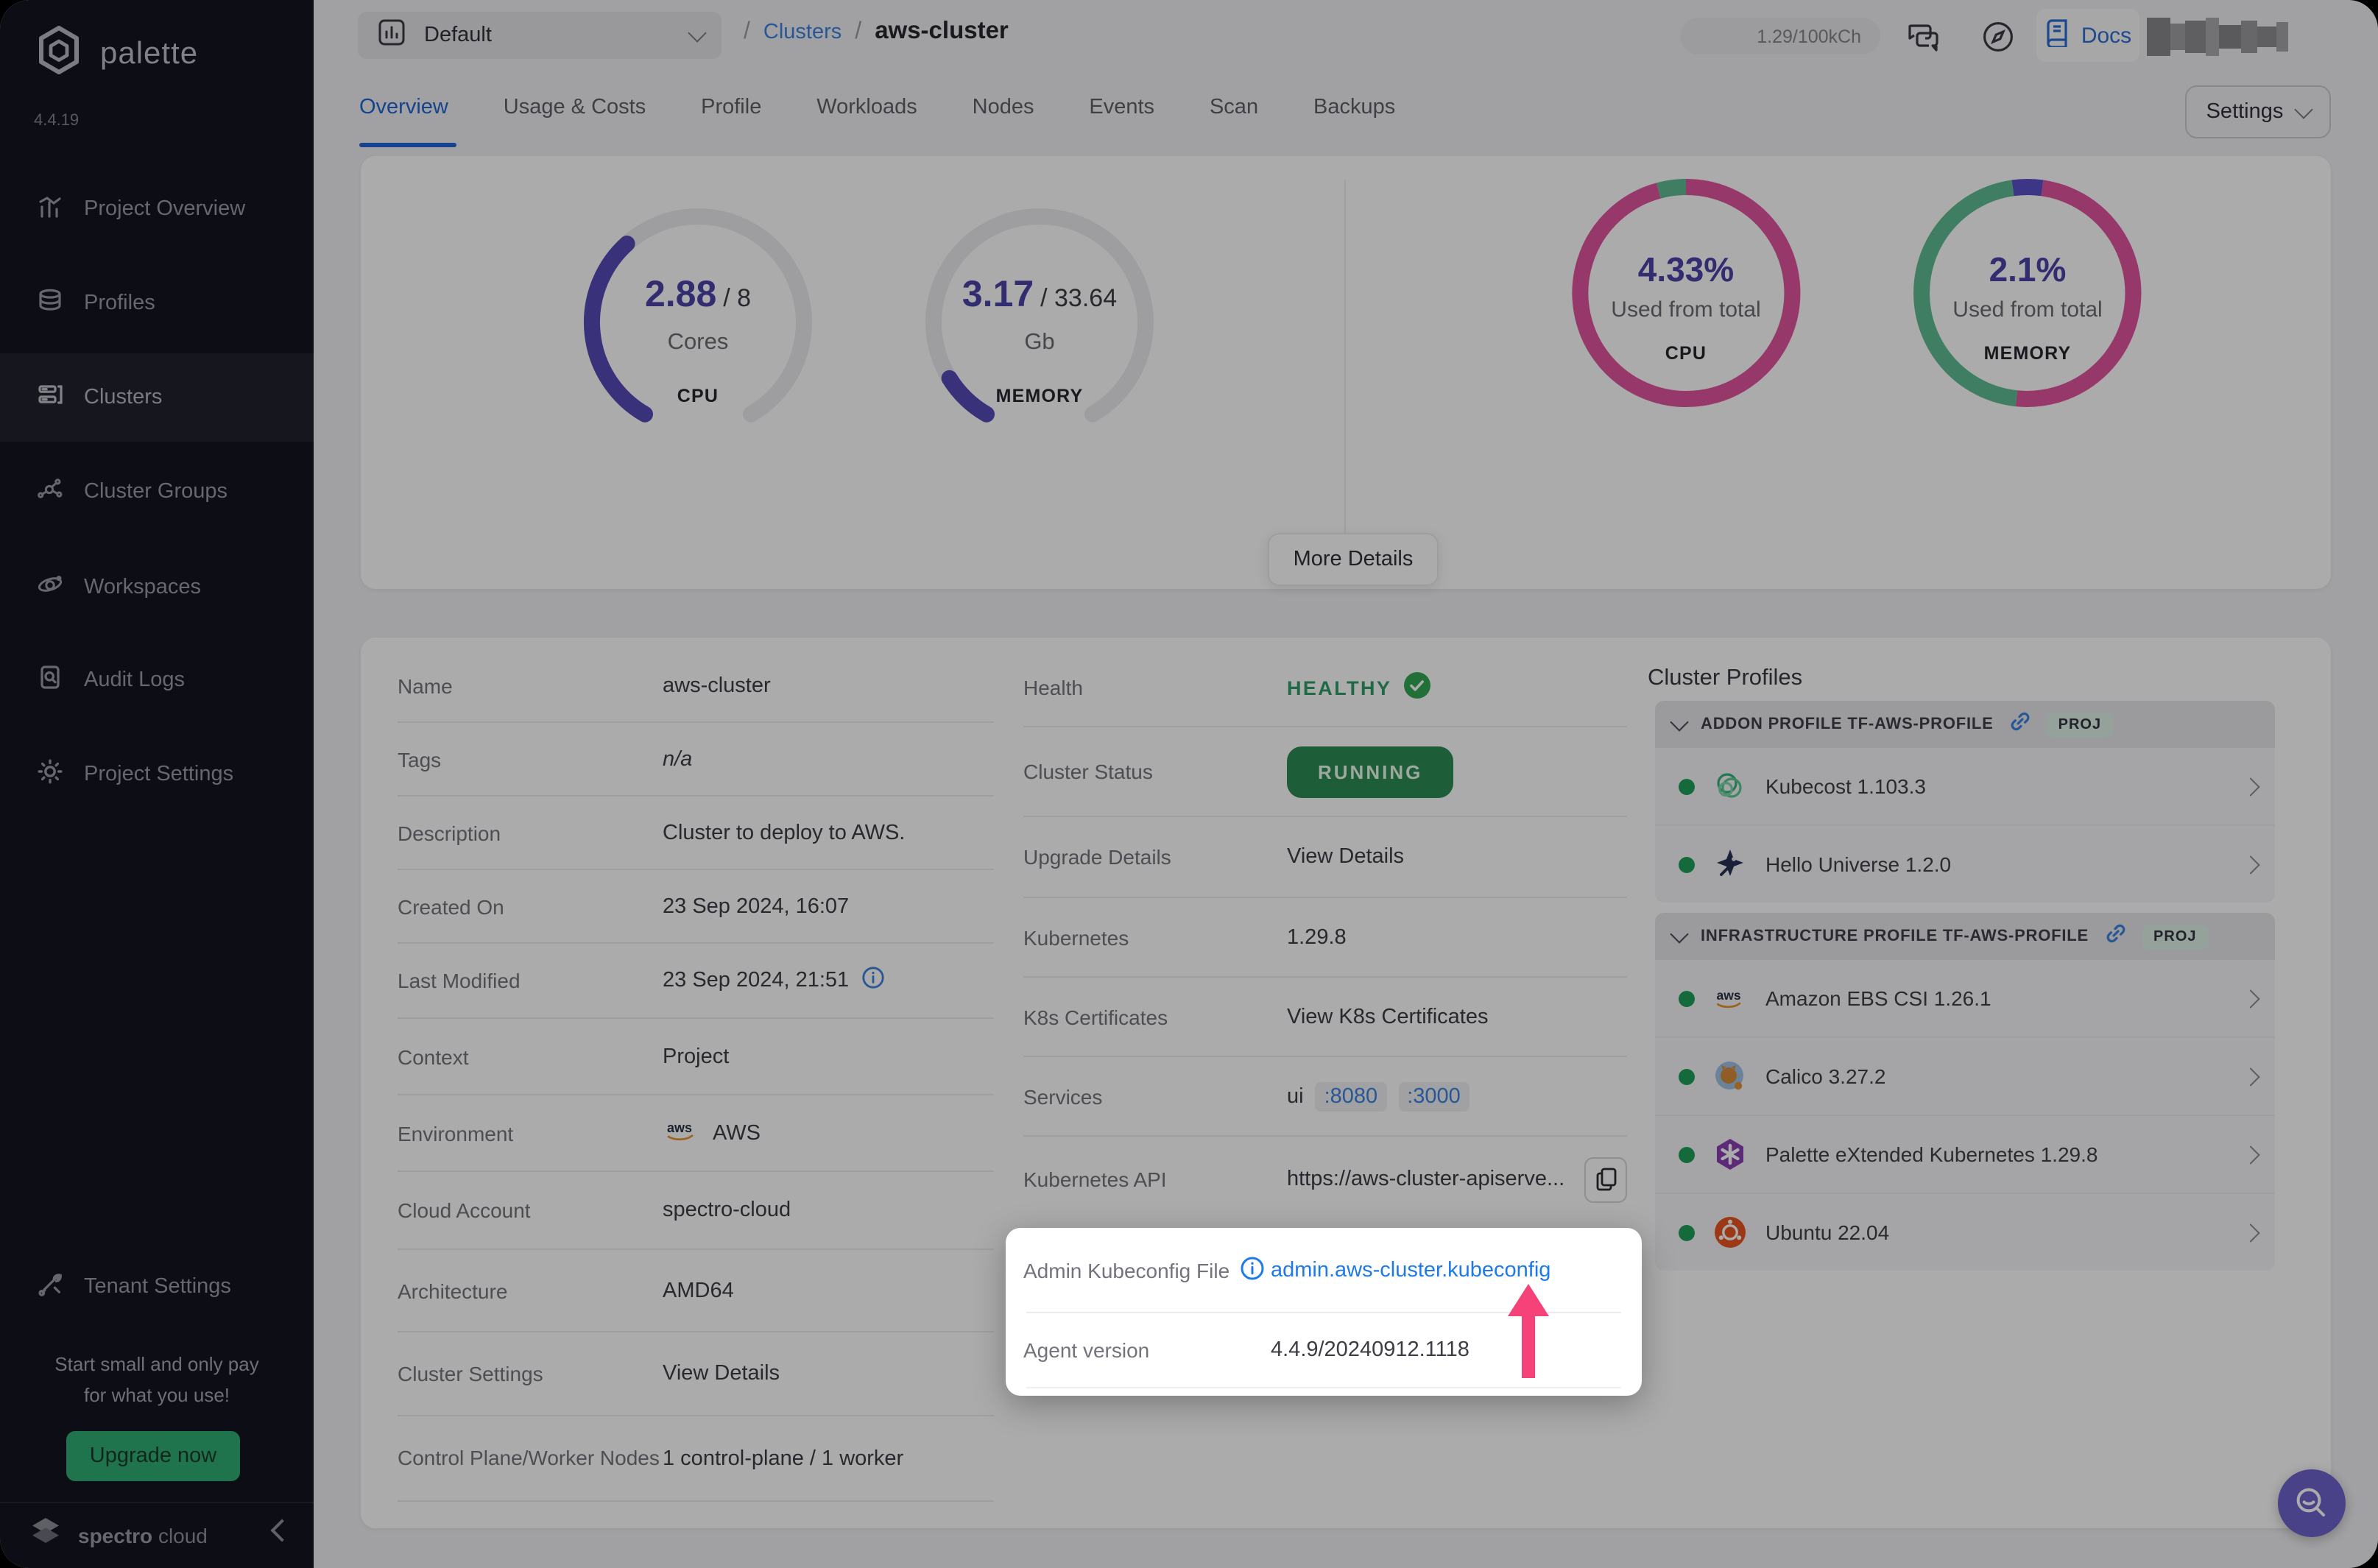 This screenshot has width=2378, height=1568. What do you see at coordinates (1730, 786) in the screenshot?
I see `kubecost-logo-icon` at bounding box center [1730, 786].